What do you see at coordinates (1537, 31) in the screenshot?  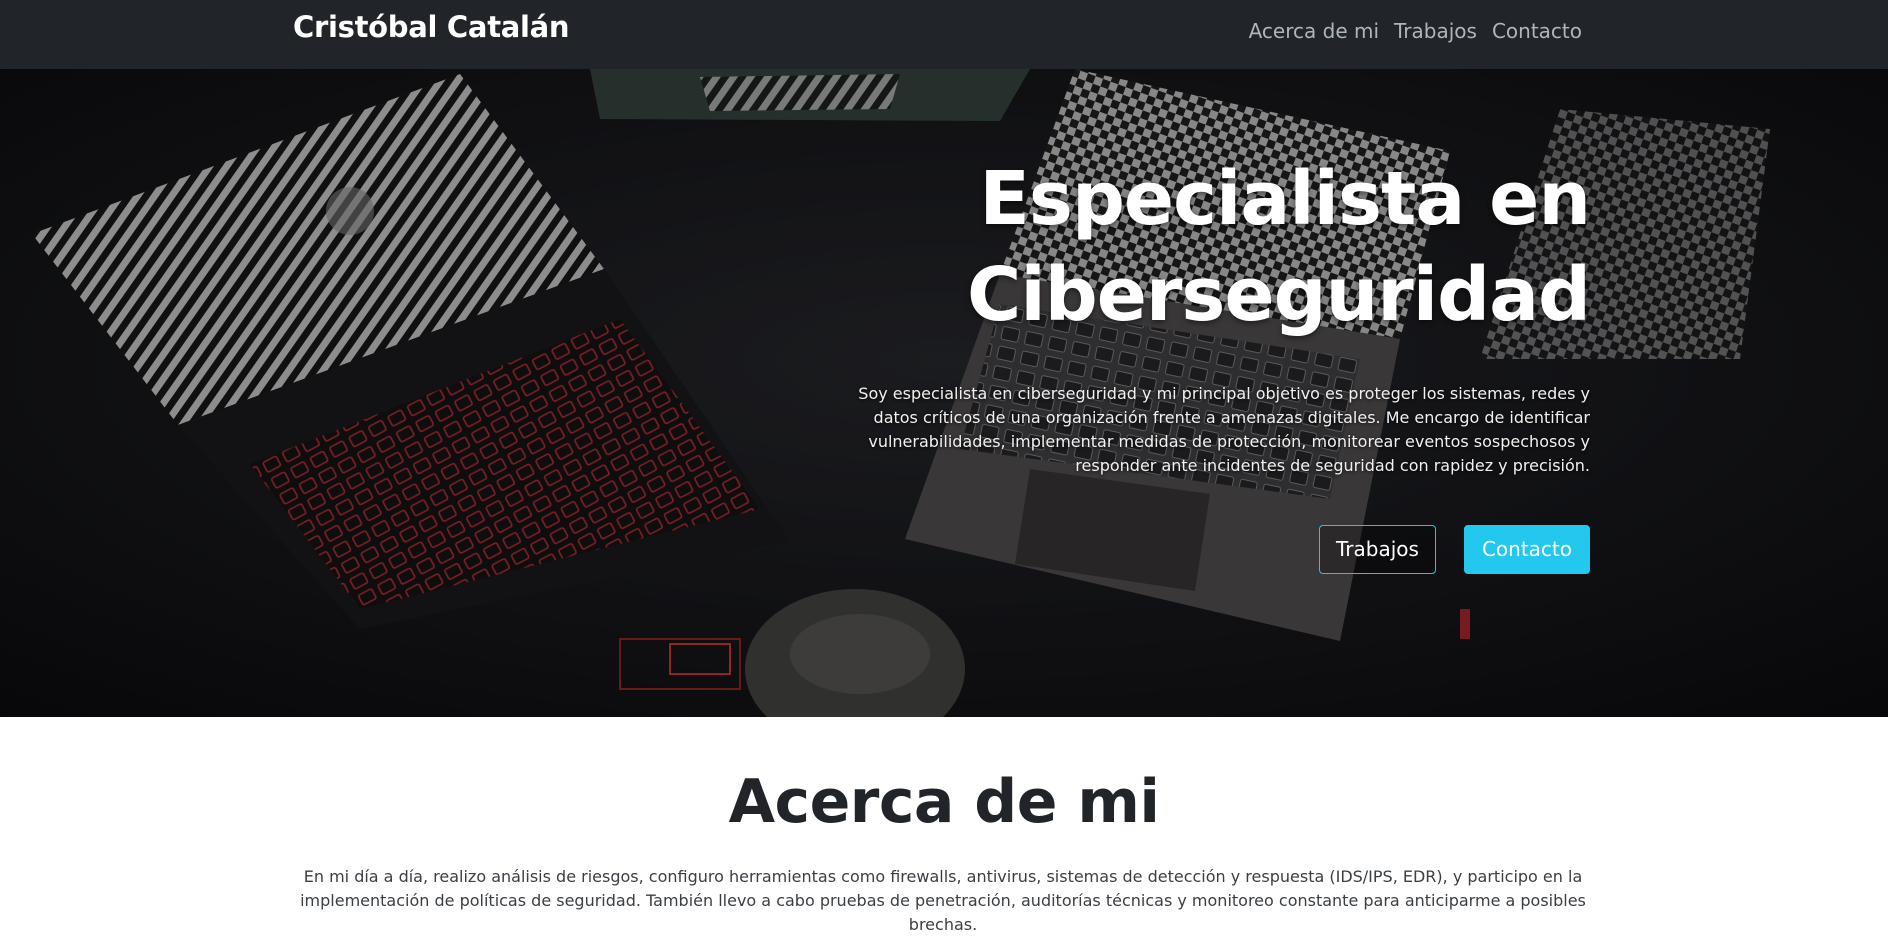 I see `nav-link-contact: Contacto` at bounding box center [1537, 31].